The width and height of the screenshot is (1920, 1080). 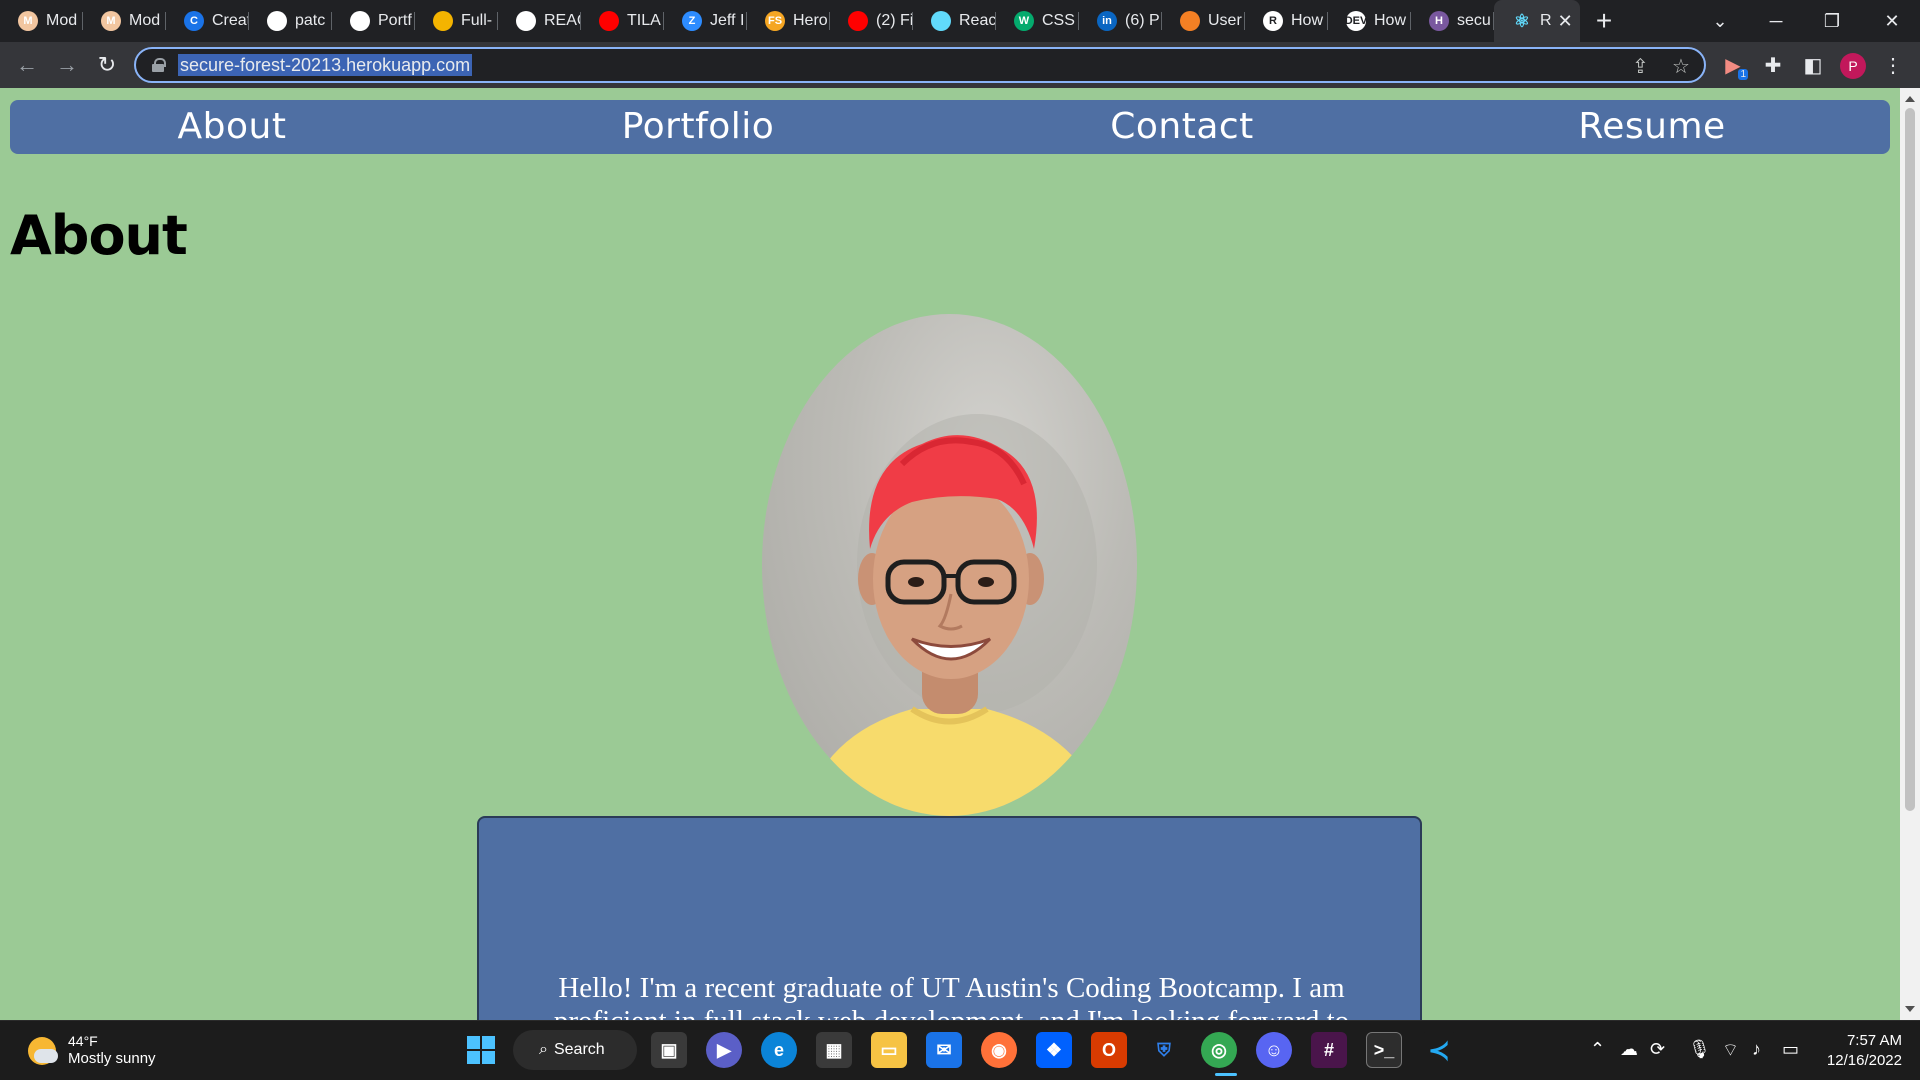 I want to click on sync-icon: ⟳, so click(x=1657, y=1049).